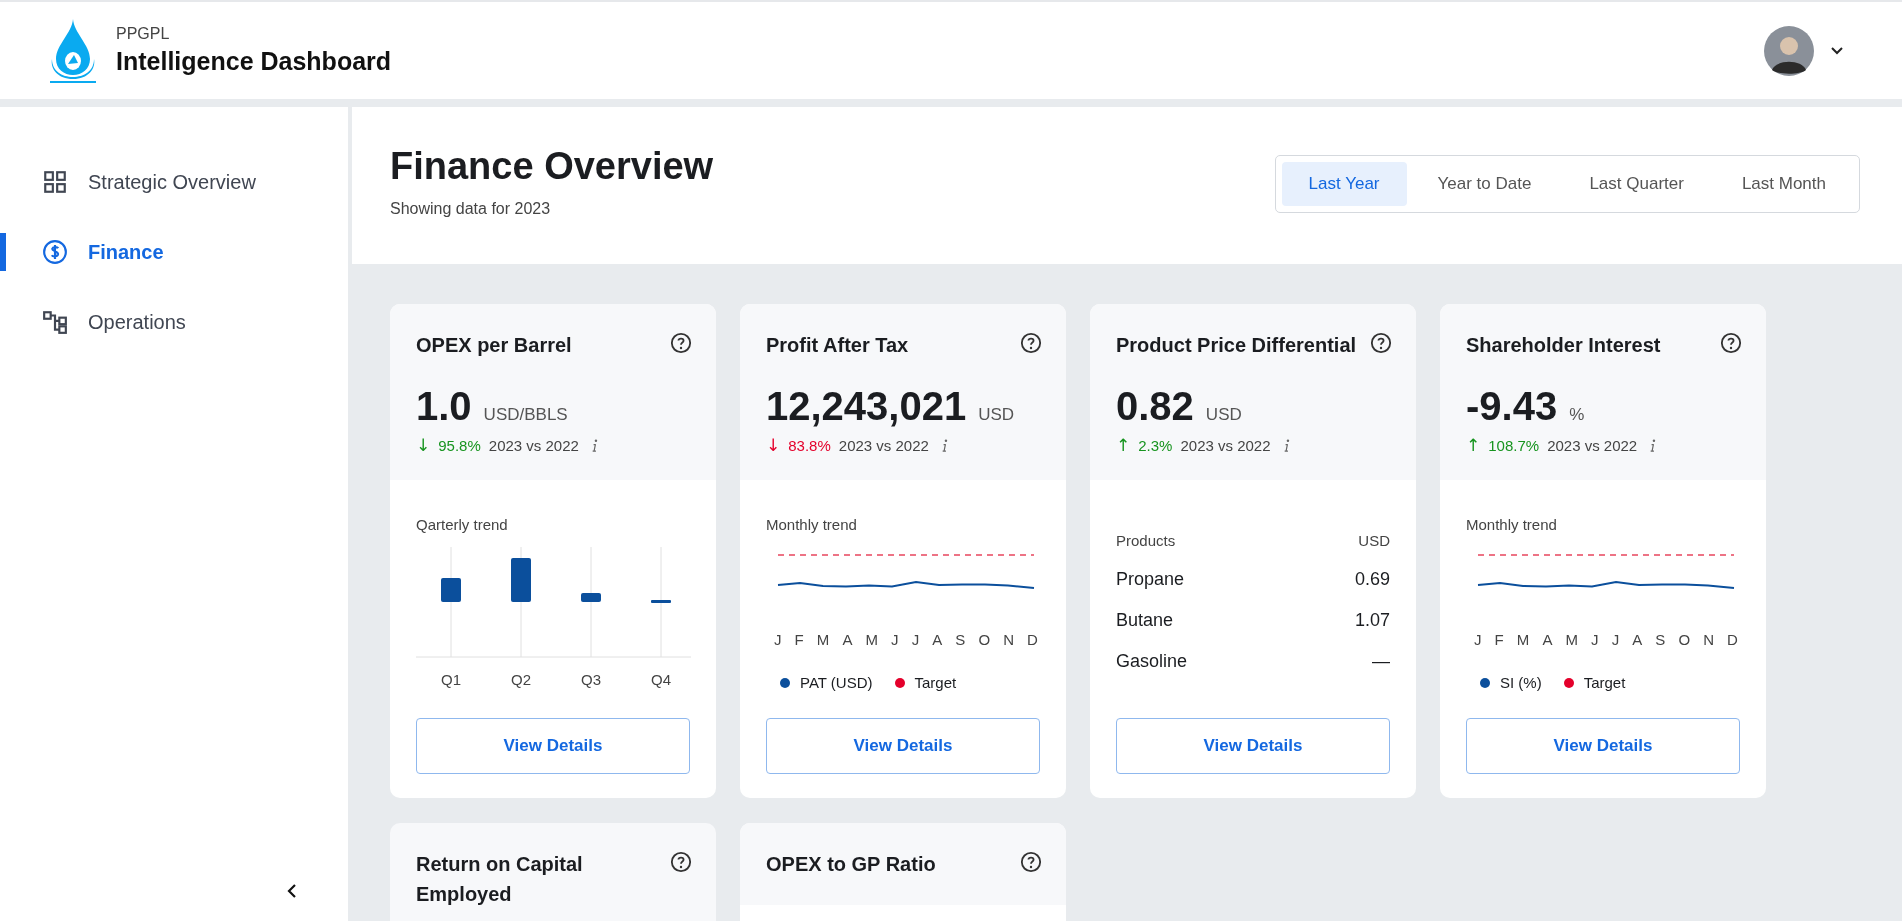 Image resolution: width=1902 pixels, height=921 pixels. Describe the element at coordinates (1152, 661) in the screenshot. I see `product-name: Gasoline` at that location.